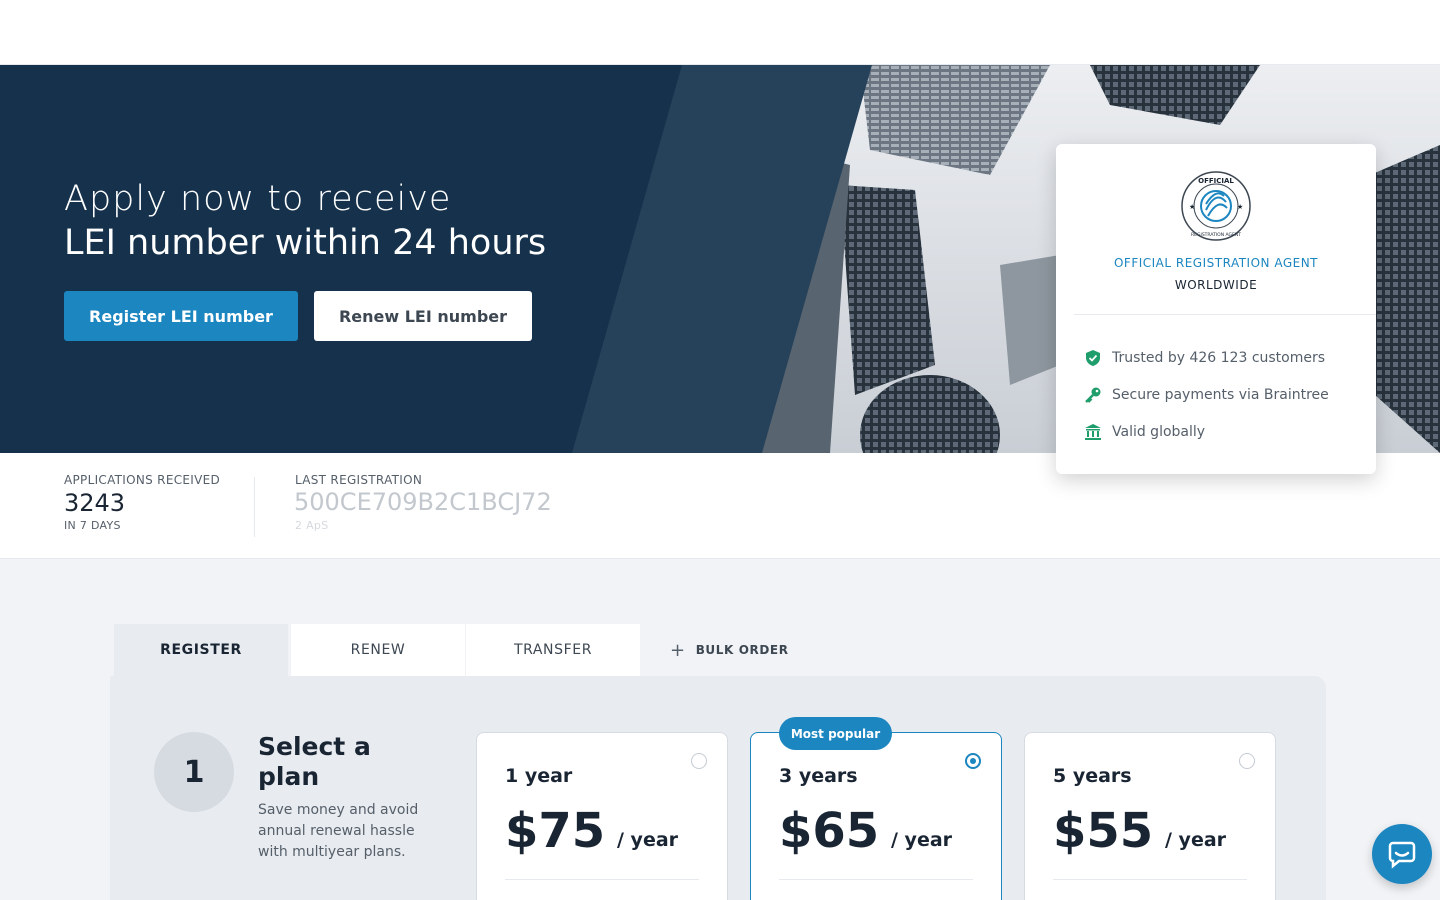 The width and height of the screenshot is (1440, 900). Describe the element at coordinates (742, 650) in the screenshot. I see `bulk-order-label: BULK ORDER` at that location.